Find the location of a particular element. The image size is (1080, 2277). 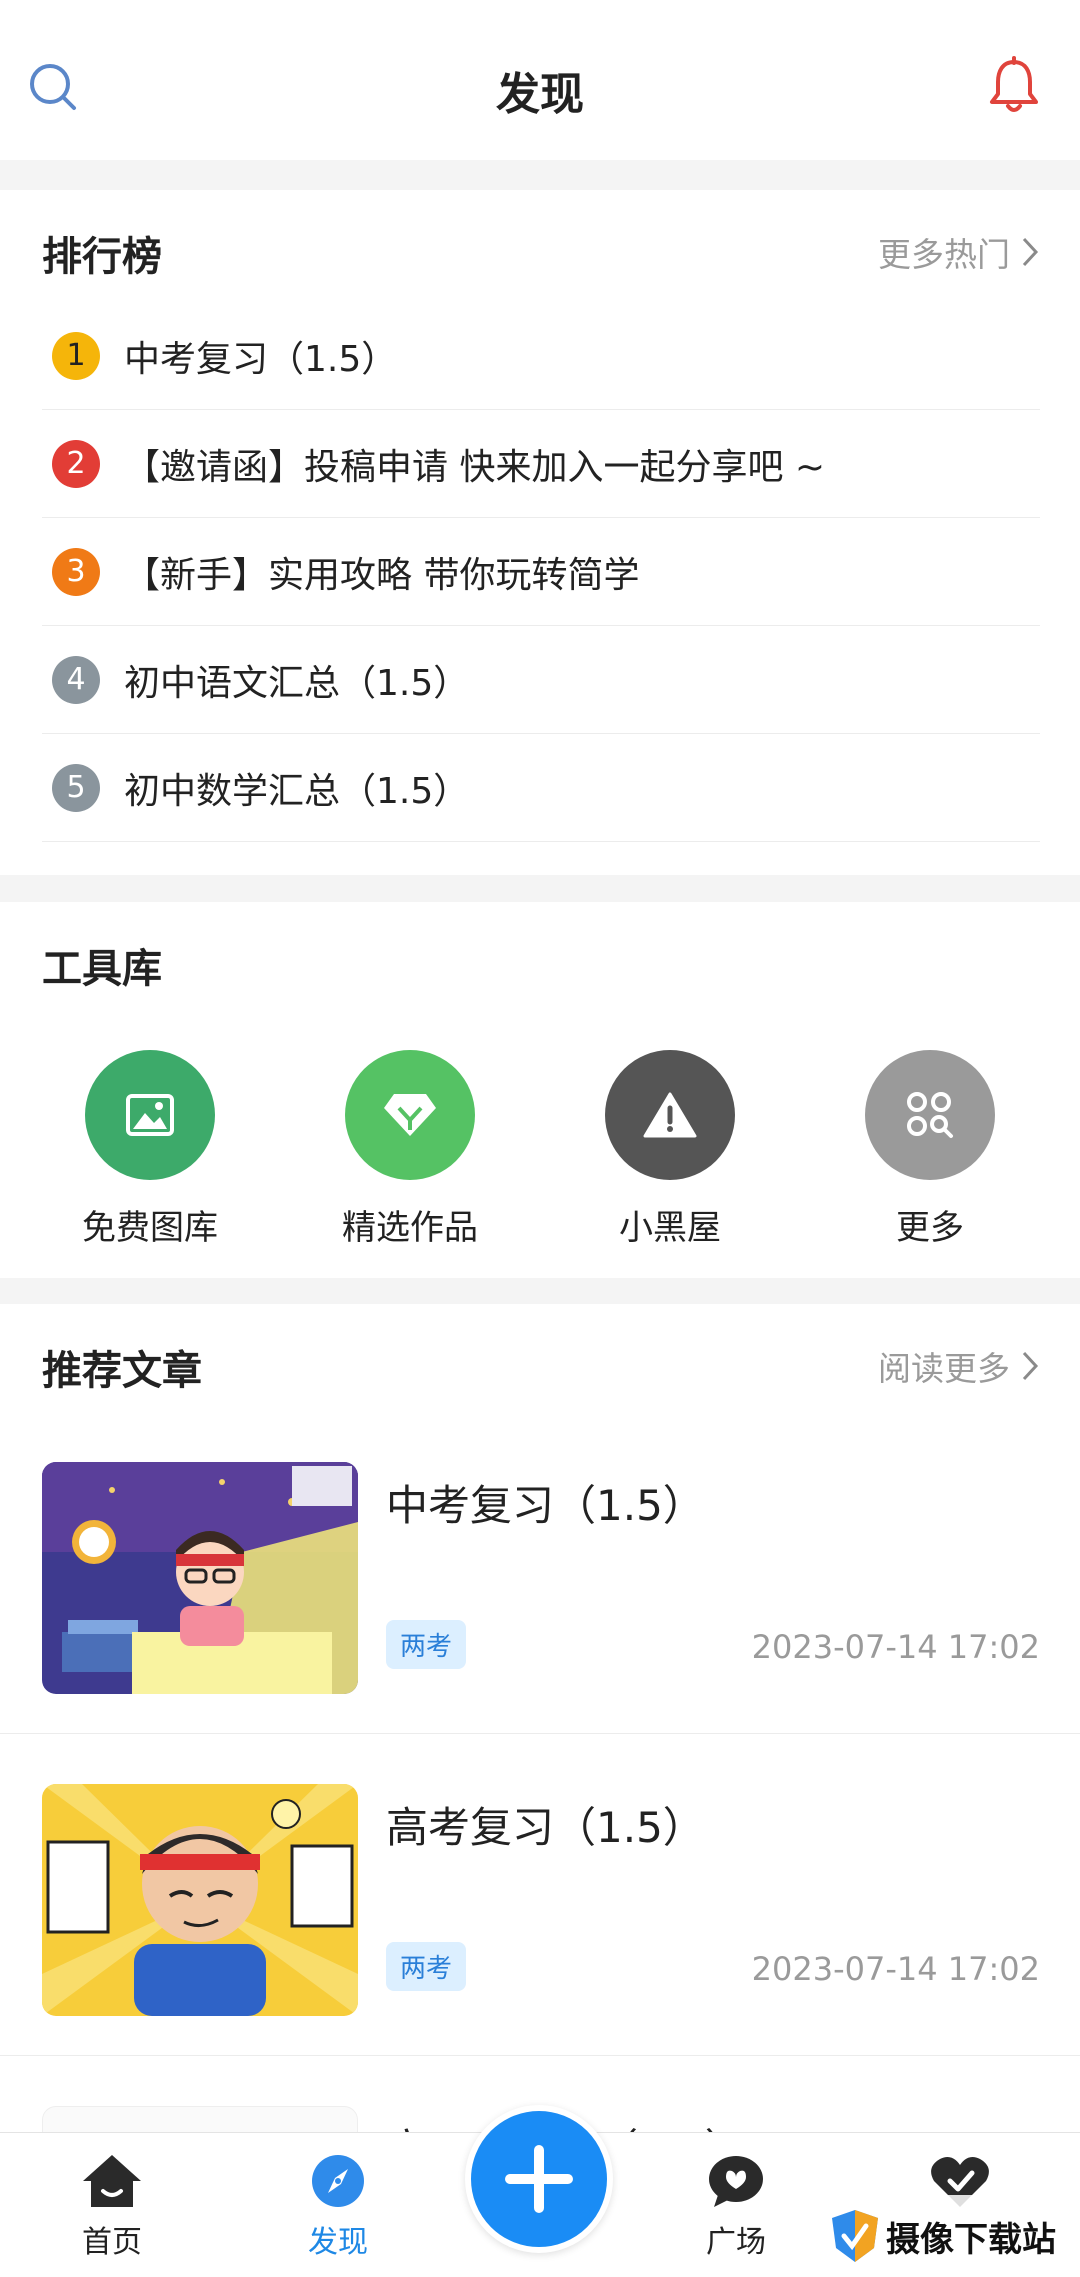

grid-search-icon is located at coordinates (930, 1115).